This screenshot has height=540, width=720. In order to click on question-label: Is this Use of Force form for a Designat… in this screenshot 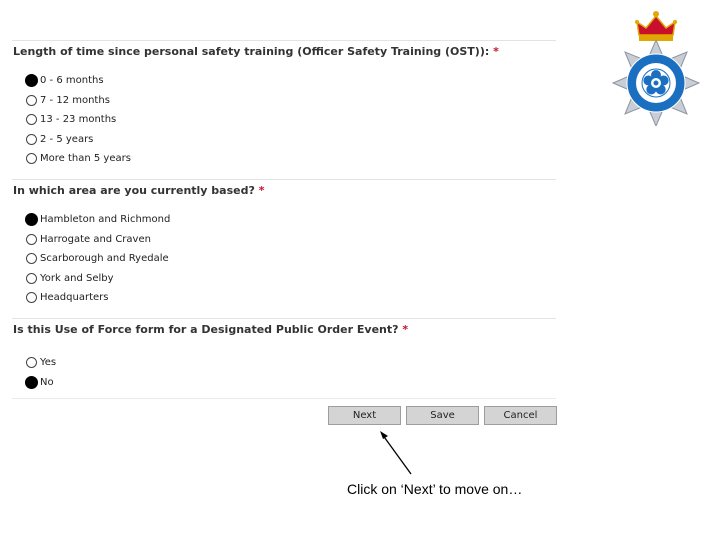, I will do `click(211, 329)`.